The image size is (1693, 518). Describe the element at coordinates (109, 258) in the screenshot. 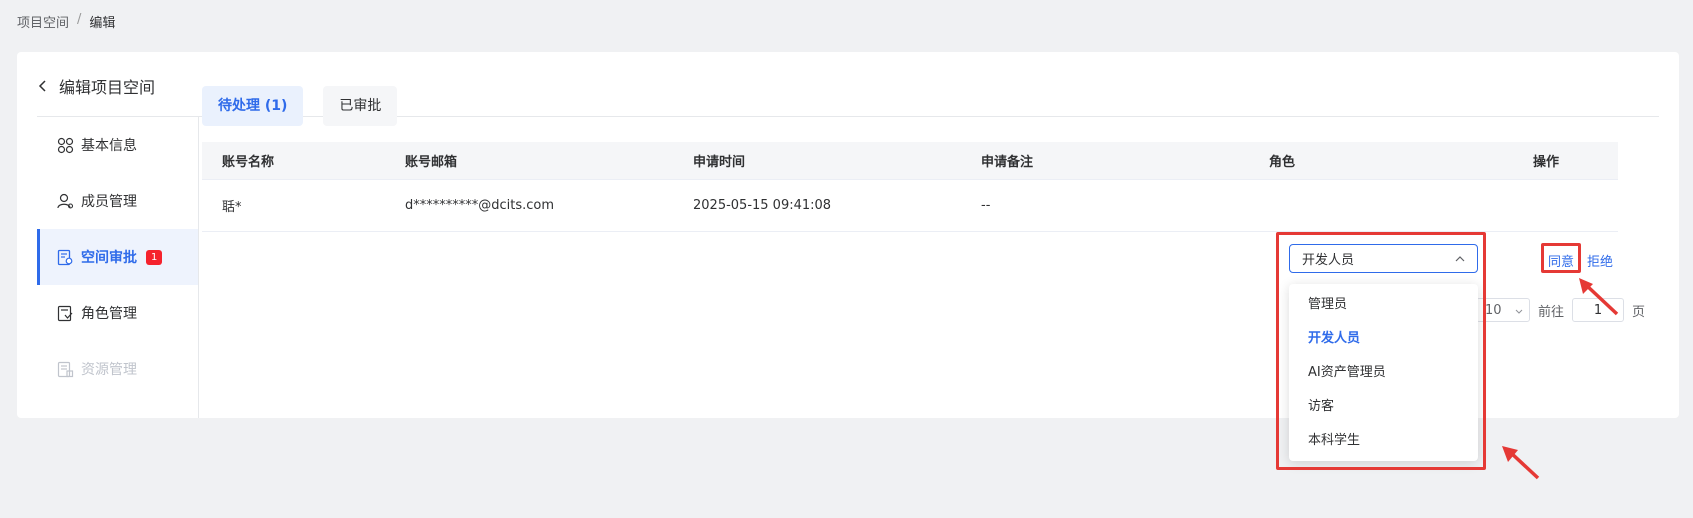

I see `sidebar-item-label: 空间审批` at that location.